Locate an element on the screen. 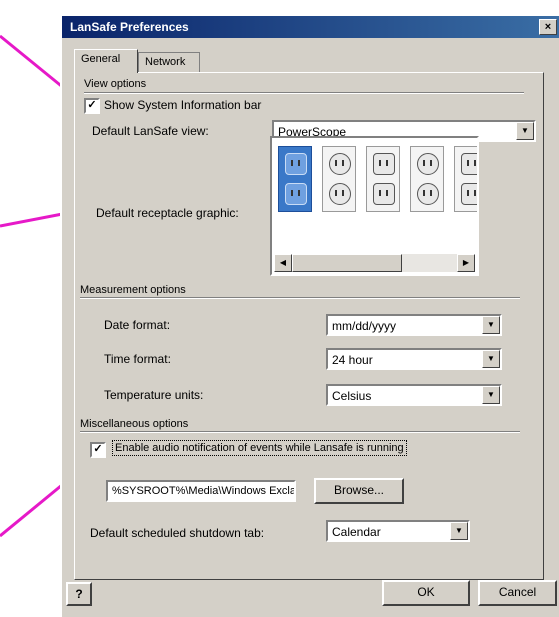 The image size is (559, 617). scroll-thumb is located at coordinates (347, 263).